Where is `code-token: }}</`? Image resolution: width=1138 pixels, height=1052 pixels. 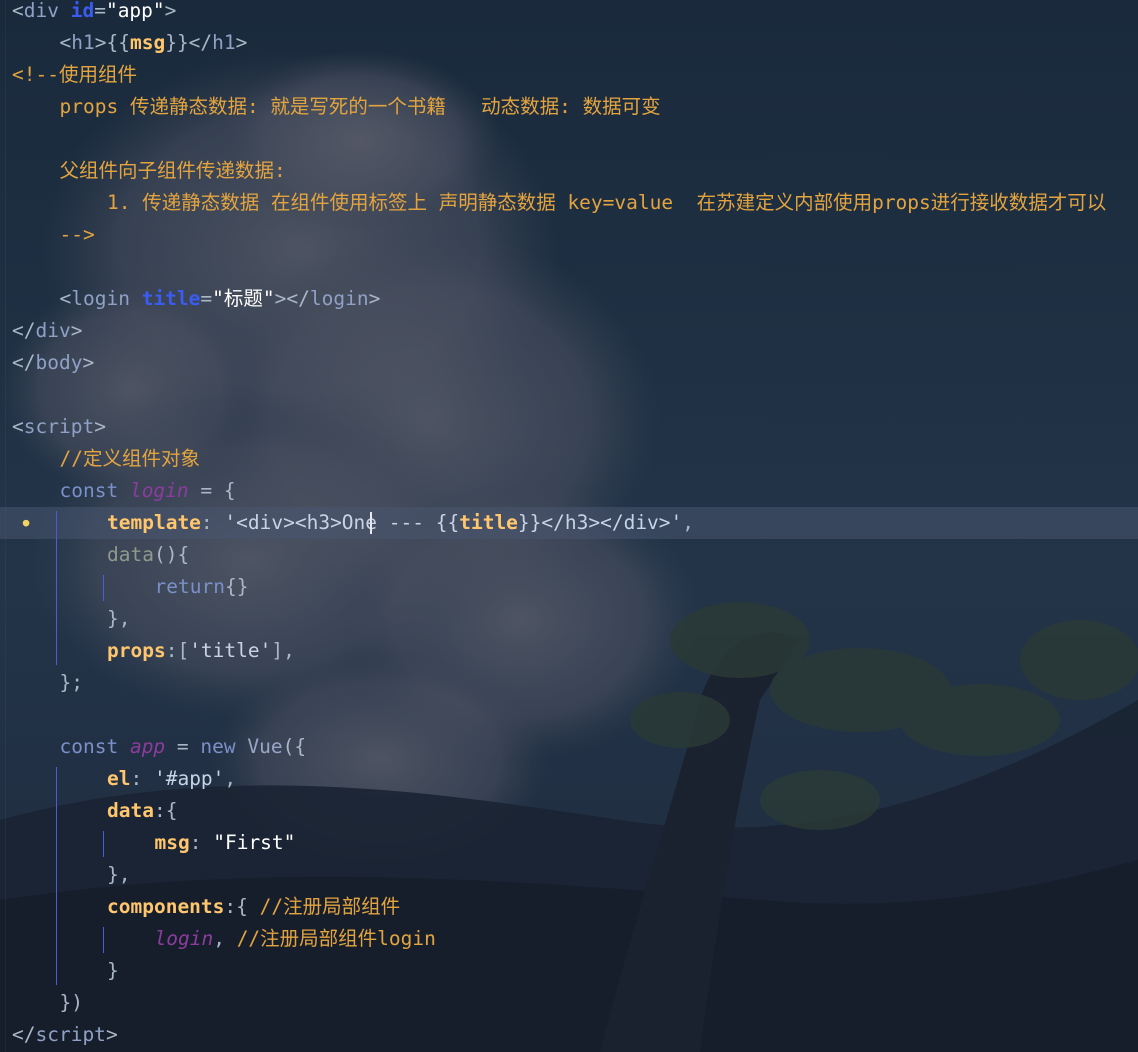 code-token: }}</ is located at coordinates (189, 42).